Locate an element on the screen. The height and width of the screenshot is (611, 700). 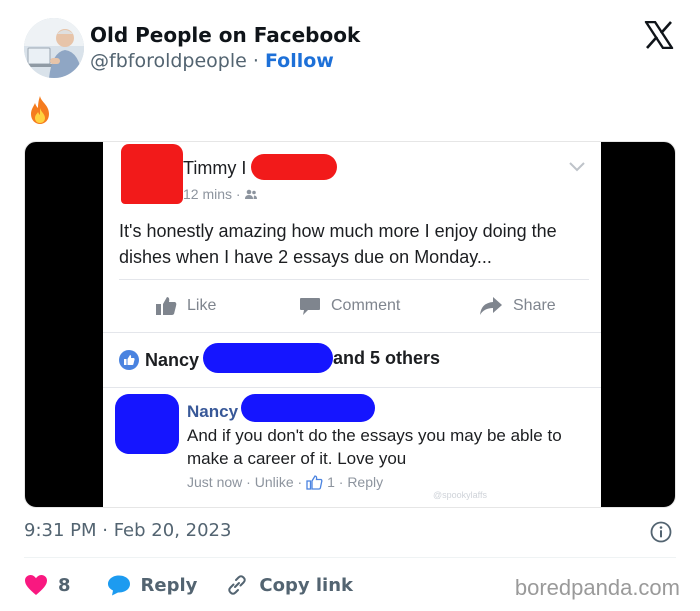
reply-button: Reply is located at coordinates (152, 585).